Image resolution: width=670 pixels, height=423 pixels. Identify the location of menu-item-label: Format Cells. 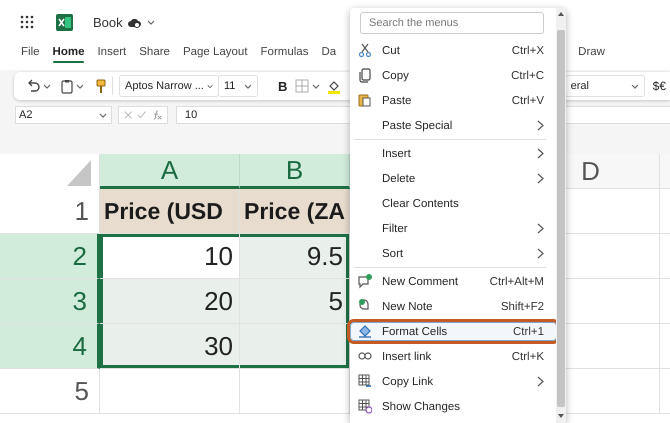
(415, 332).